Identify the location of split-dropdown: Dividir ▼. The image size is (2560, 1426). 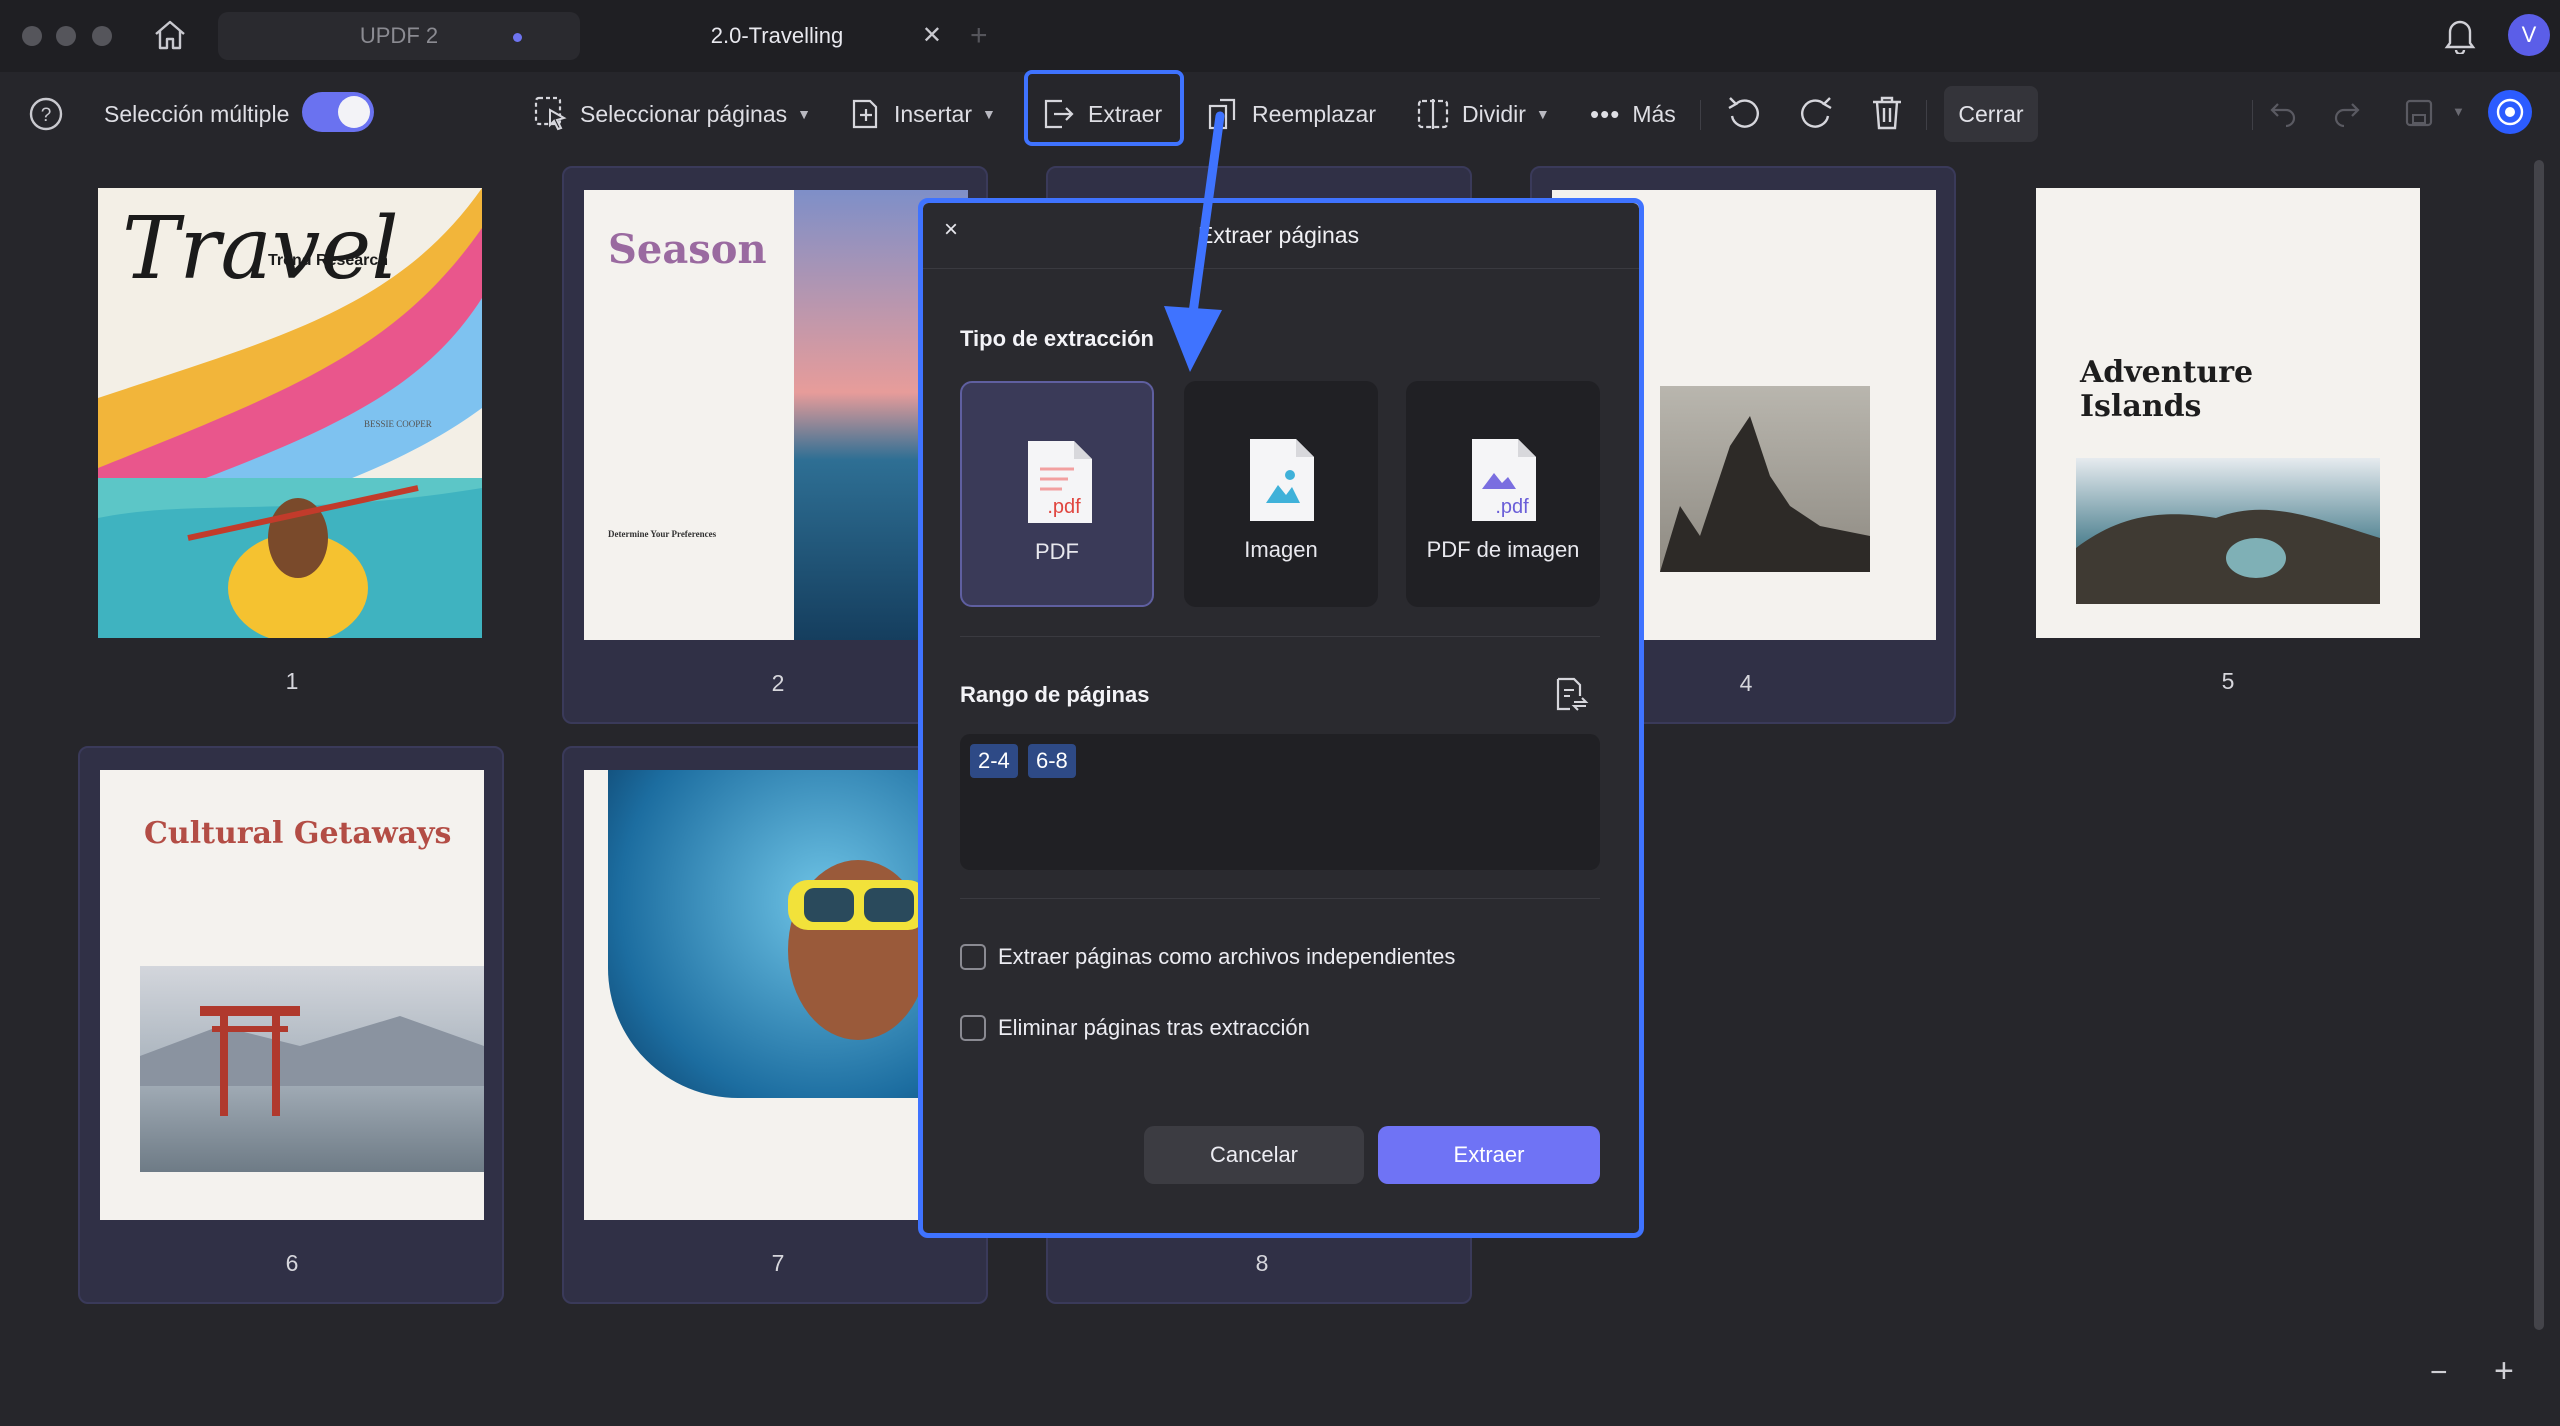
(1483, 114).